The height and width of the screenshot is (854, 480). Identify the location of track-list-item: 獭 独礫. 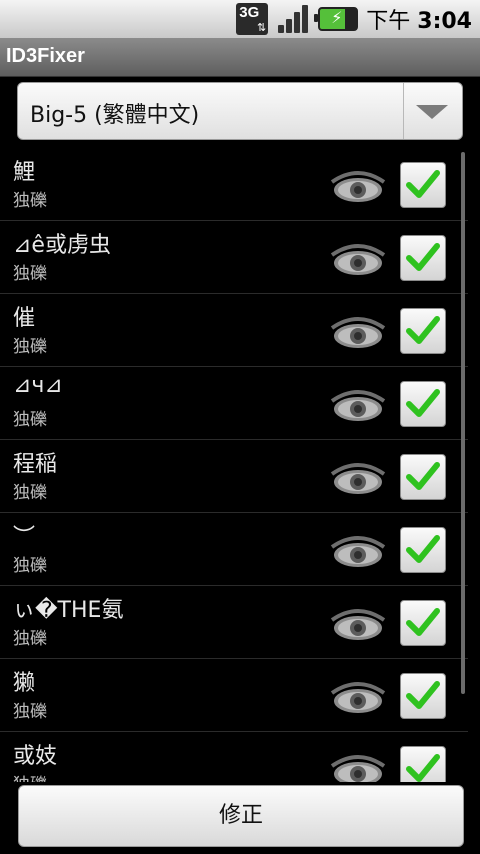
(234, 695).